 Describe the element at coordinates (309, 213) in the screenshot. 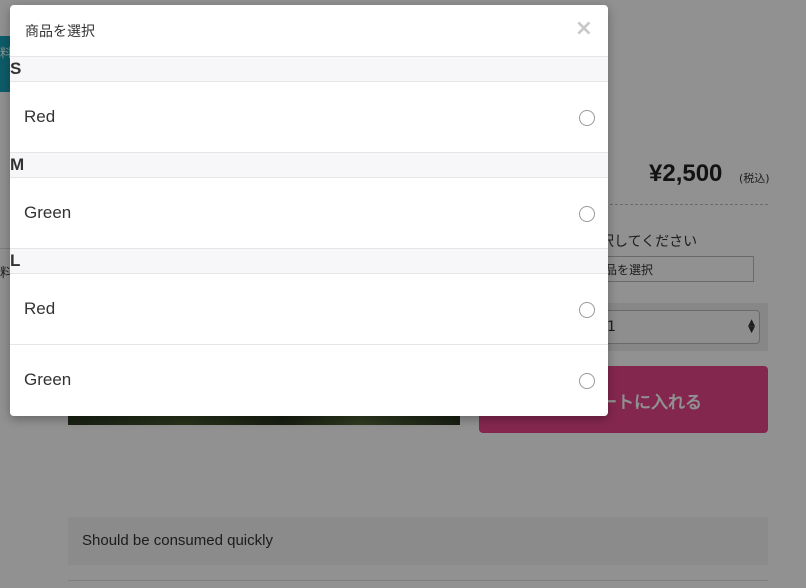

I see `option-m-green: Green` at that location.